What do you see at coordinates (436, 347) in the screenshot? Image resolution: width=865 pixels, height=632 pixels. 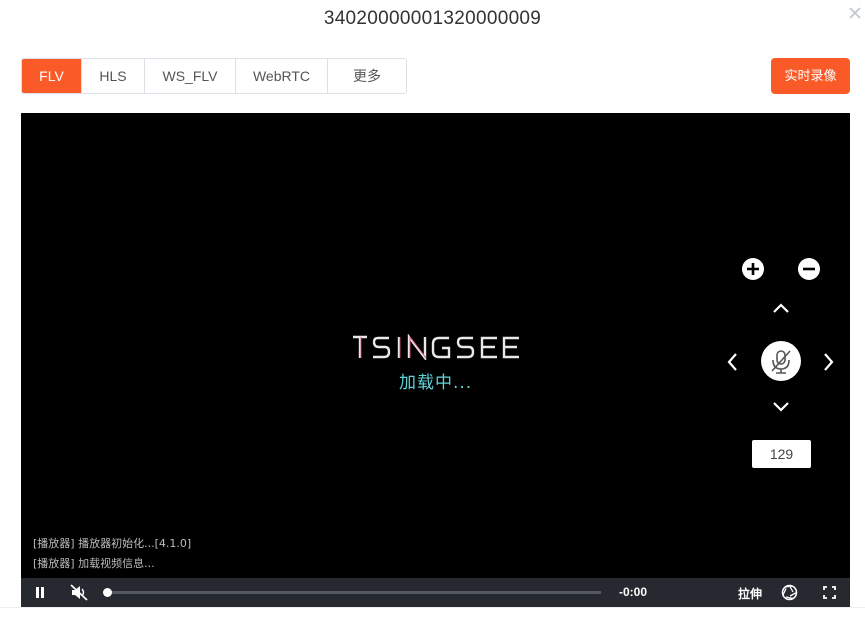 I see `tsingsee-logo` at bounding box center [436, 347].